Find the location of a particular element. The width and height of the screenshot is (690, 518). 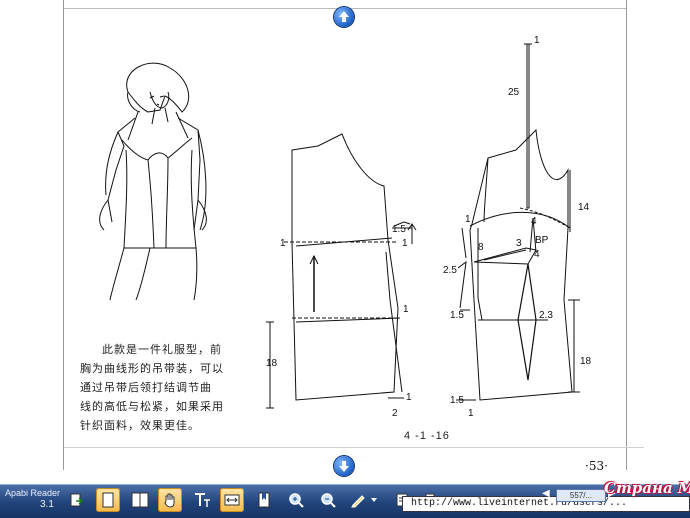

back-label-1-right: 1 is located at coordinates (405, 243).